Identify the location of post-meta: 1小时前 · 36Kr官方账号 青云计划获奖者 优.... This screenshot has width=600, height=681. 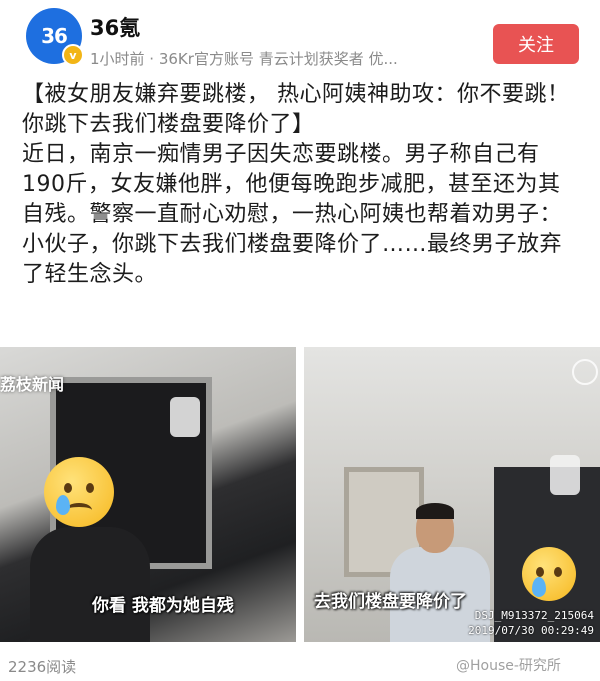
(244, 59).